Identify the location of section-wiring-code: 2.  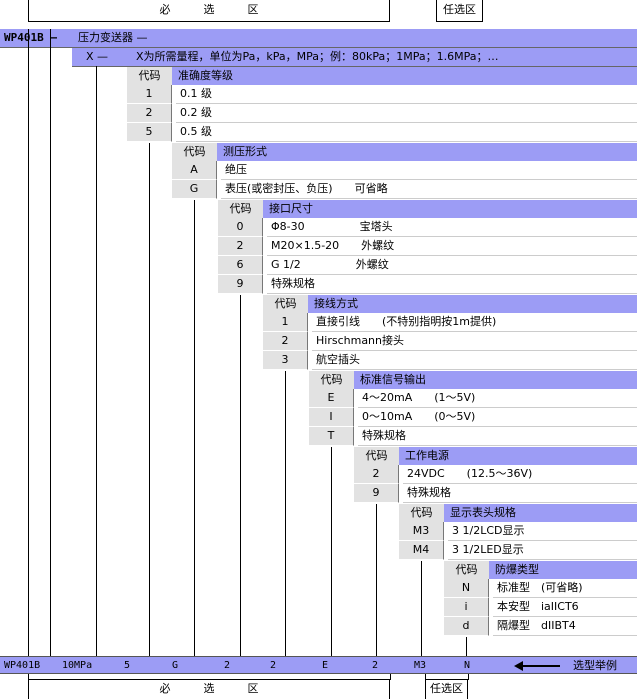
(285, 341).